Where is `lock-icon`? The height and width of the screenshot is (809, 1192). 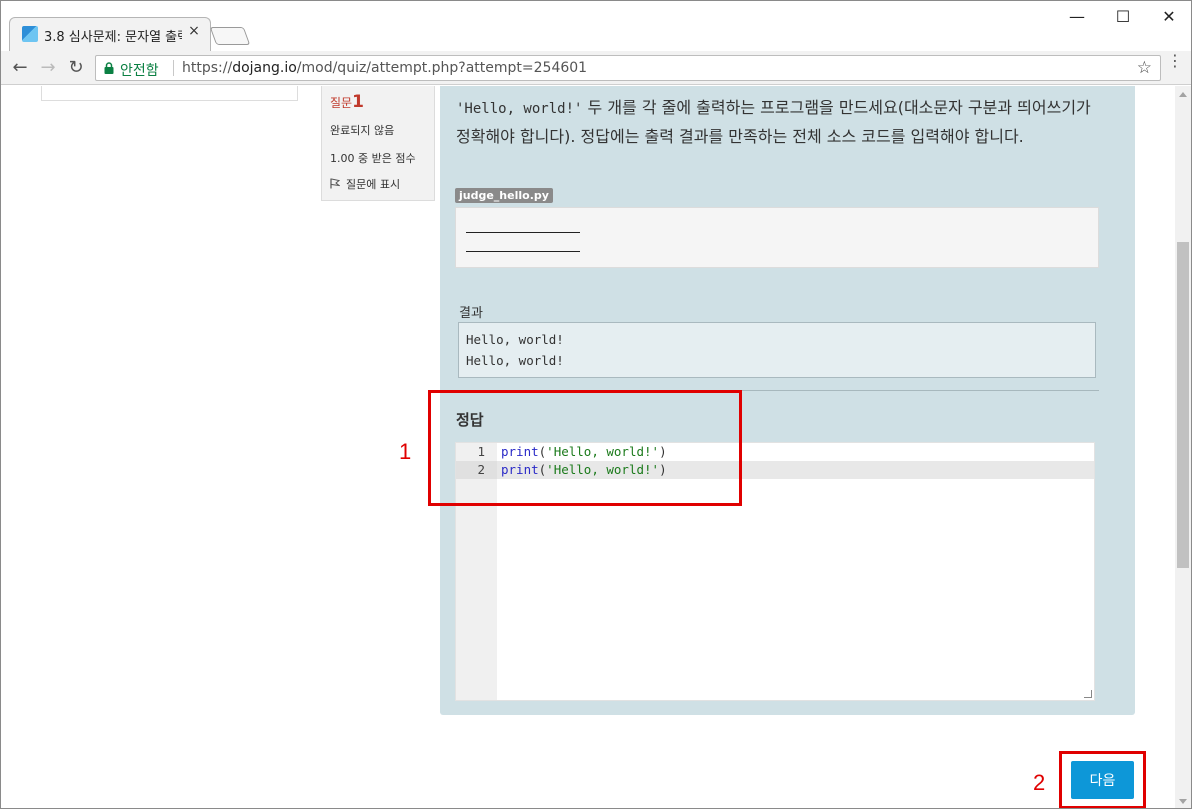 lock-icon is located at coordinates (109, 68).